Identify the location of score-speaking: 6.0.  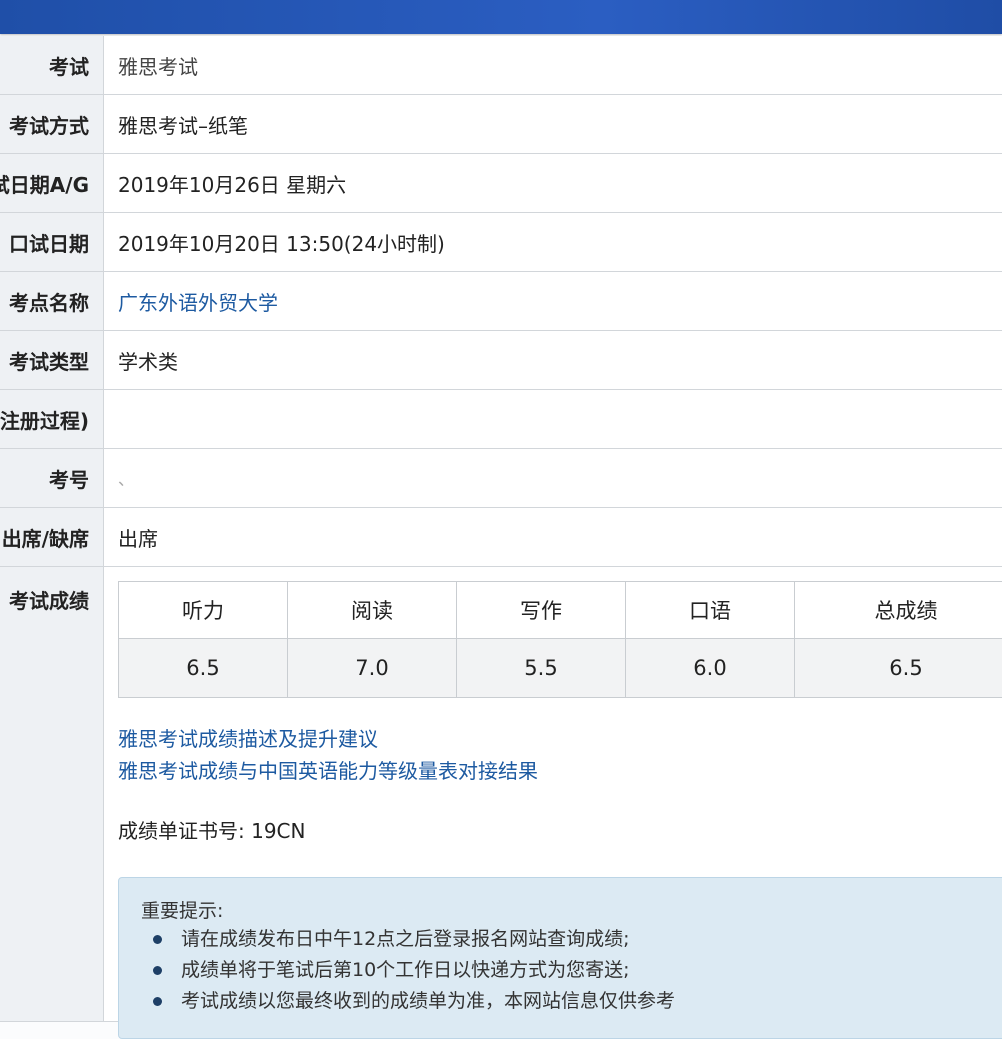
(710, 668).